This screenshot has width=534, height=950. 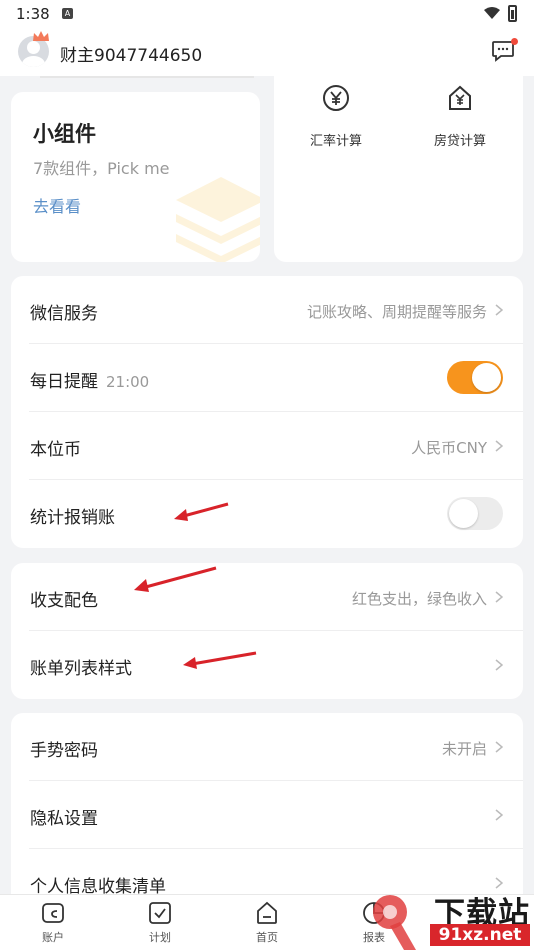 What do you see at coordinates (267, 747) in the screenshot?
I see `row-gesture-password: 手势密码 未开启` at bounding box center [267, 747].